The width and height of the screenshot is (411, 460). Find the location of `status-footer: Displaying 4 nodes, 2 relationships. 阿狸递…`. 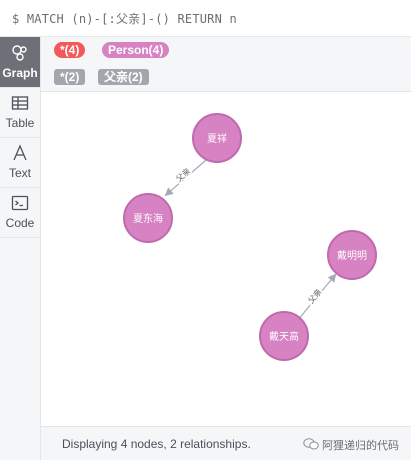

status-footer: Displaying 4 nodes, 2 relationships. 阿狸递… is located at coordinates (226, 443).